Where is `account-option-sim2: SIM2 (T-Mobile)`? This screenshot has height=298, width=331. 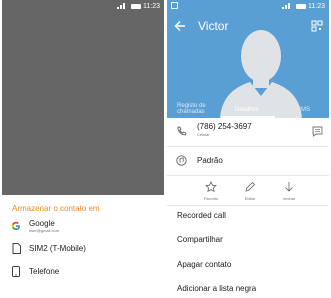
account-option-sim2: SIM2 (T-Mobile) is located at coordinates (83, 248).